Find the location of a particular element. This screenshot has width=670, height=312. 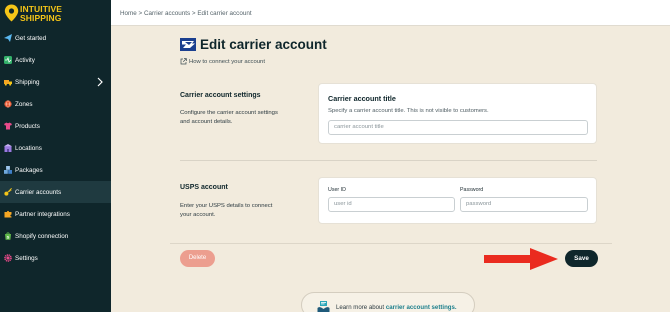

sidebar-item-partner-integrations: Partner integrations is located at coordinates (55, 214).